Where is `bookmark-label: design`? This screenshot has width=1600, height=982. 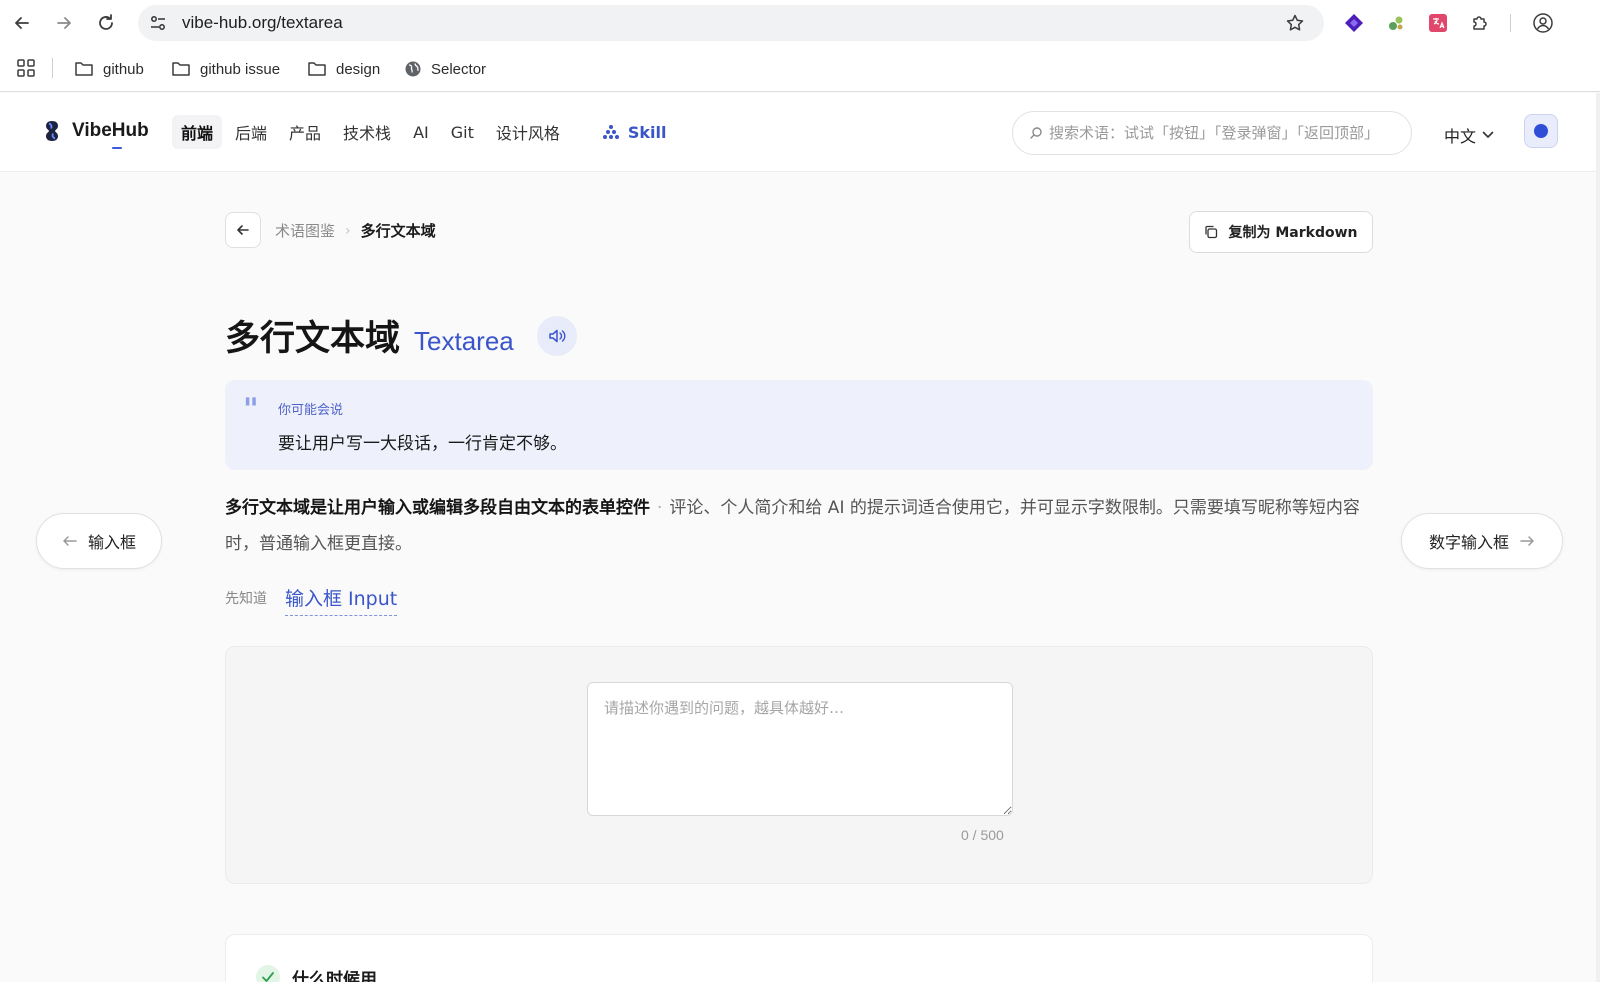
bookmark-label: design is located at coordinates (358, 69).